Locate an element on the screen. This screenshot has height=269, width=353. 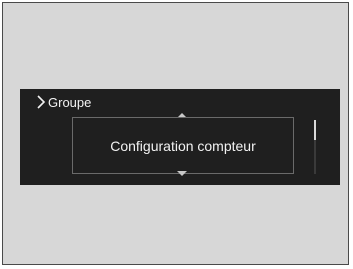
scrollbar is located at coordinates (315, 147).